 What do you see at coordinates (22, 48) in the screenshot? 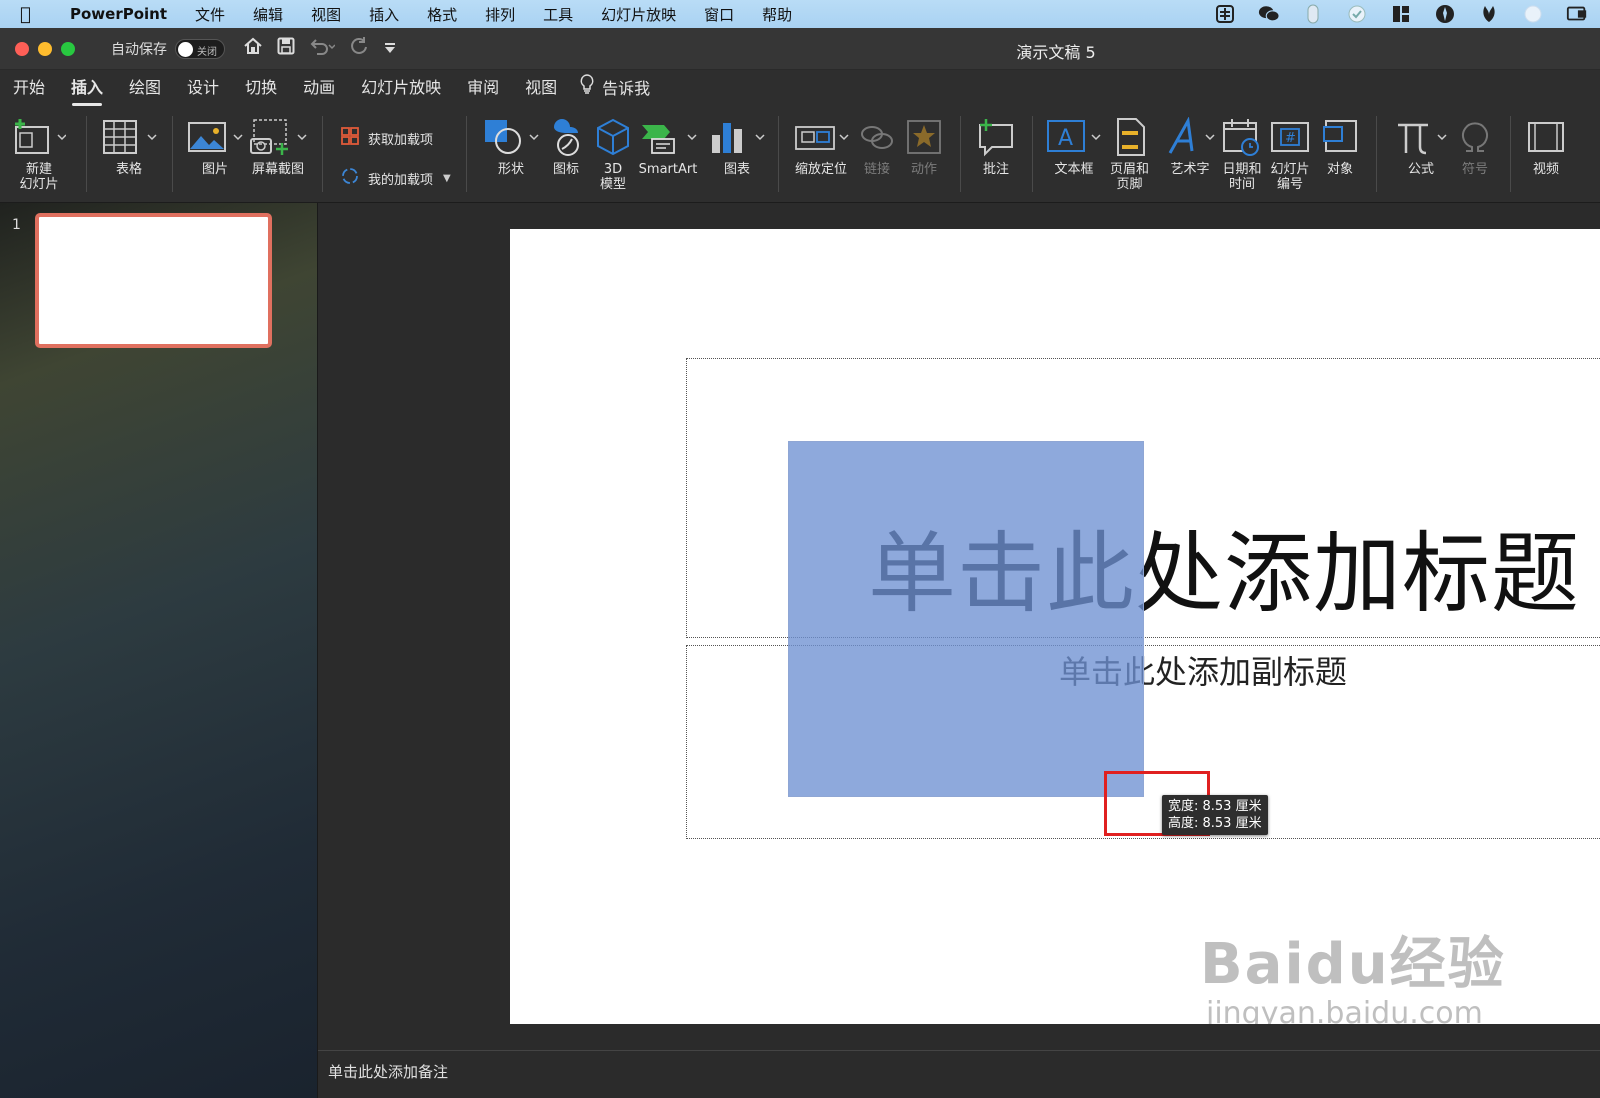
I see `close-window-button` at bounding box center [22, 48].